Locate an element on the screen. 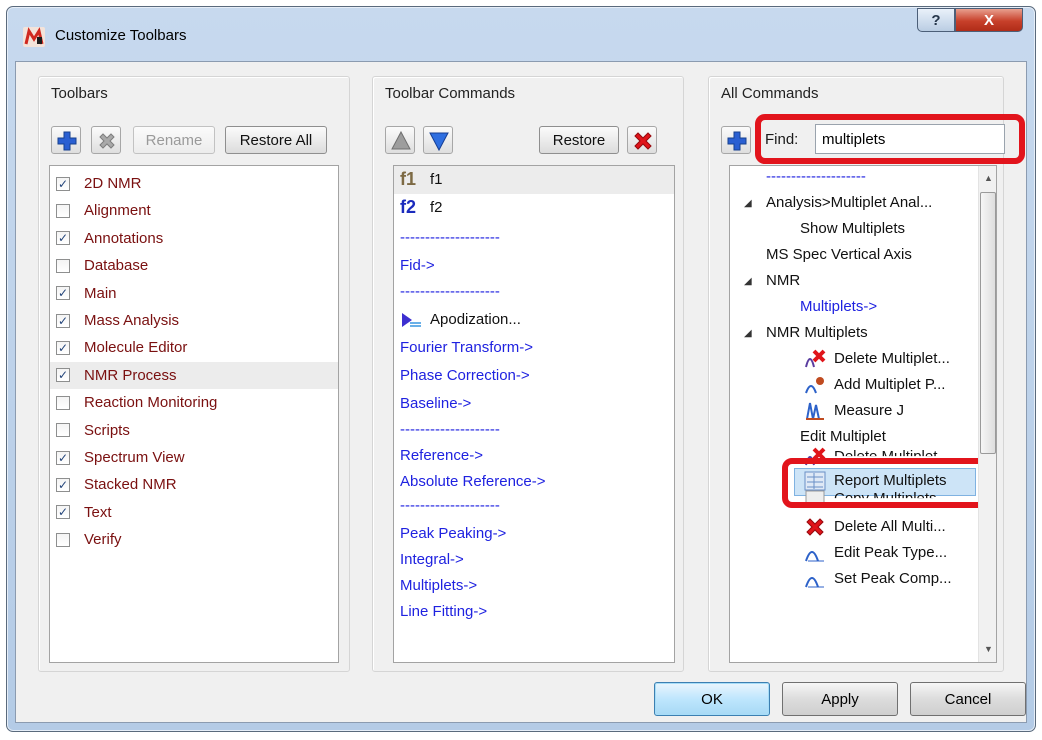 The height and width of the screenshot is (740, 1042). delete-all-icon is located at coordinates (815, 529).